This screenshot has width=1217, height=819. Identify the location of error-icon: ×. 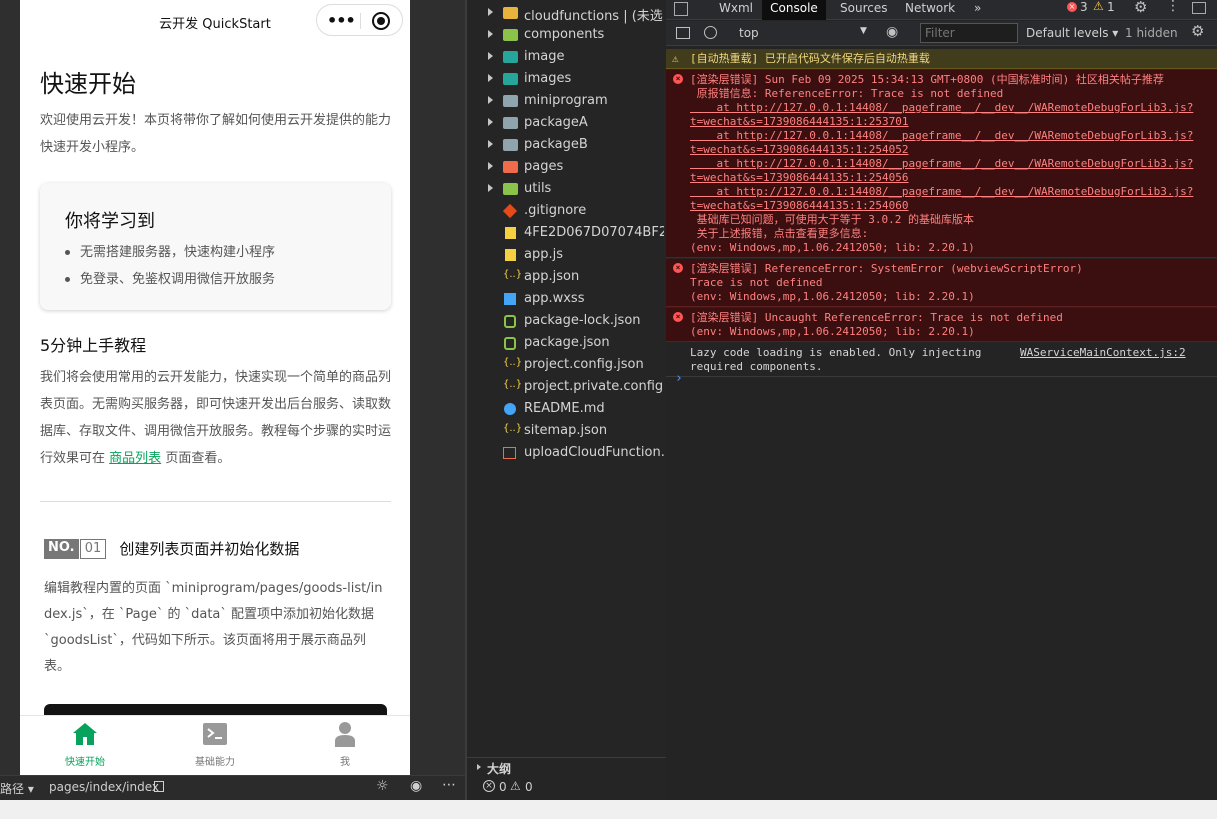
(678, 268).